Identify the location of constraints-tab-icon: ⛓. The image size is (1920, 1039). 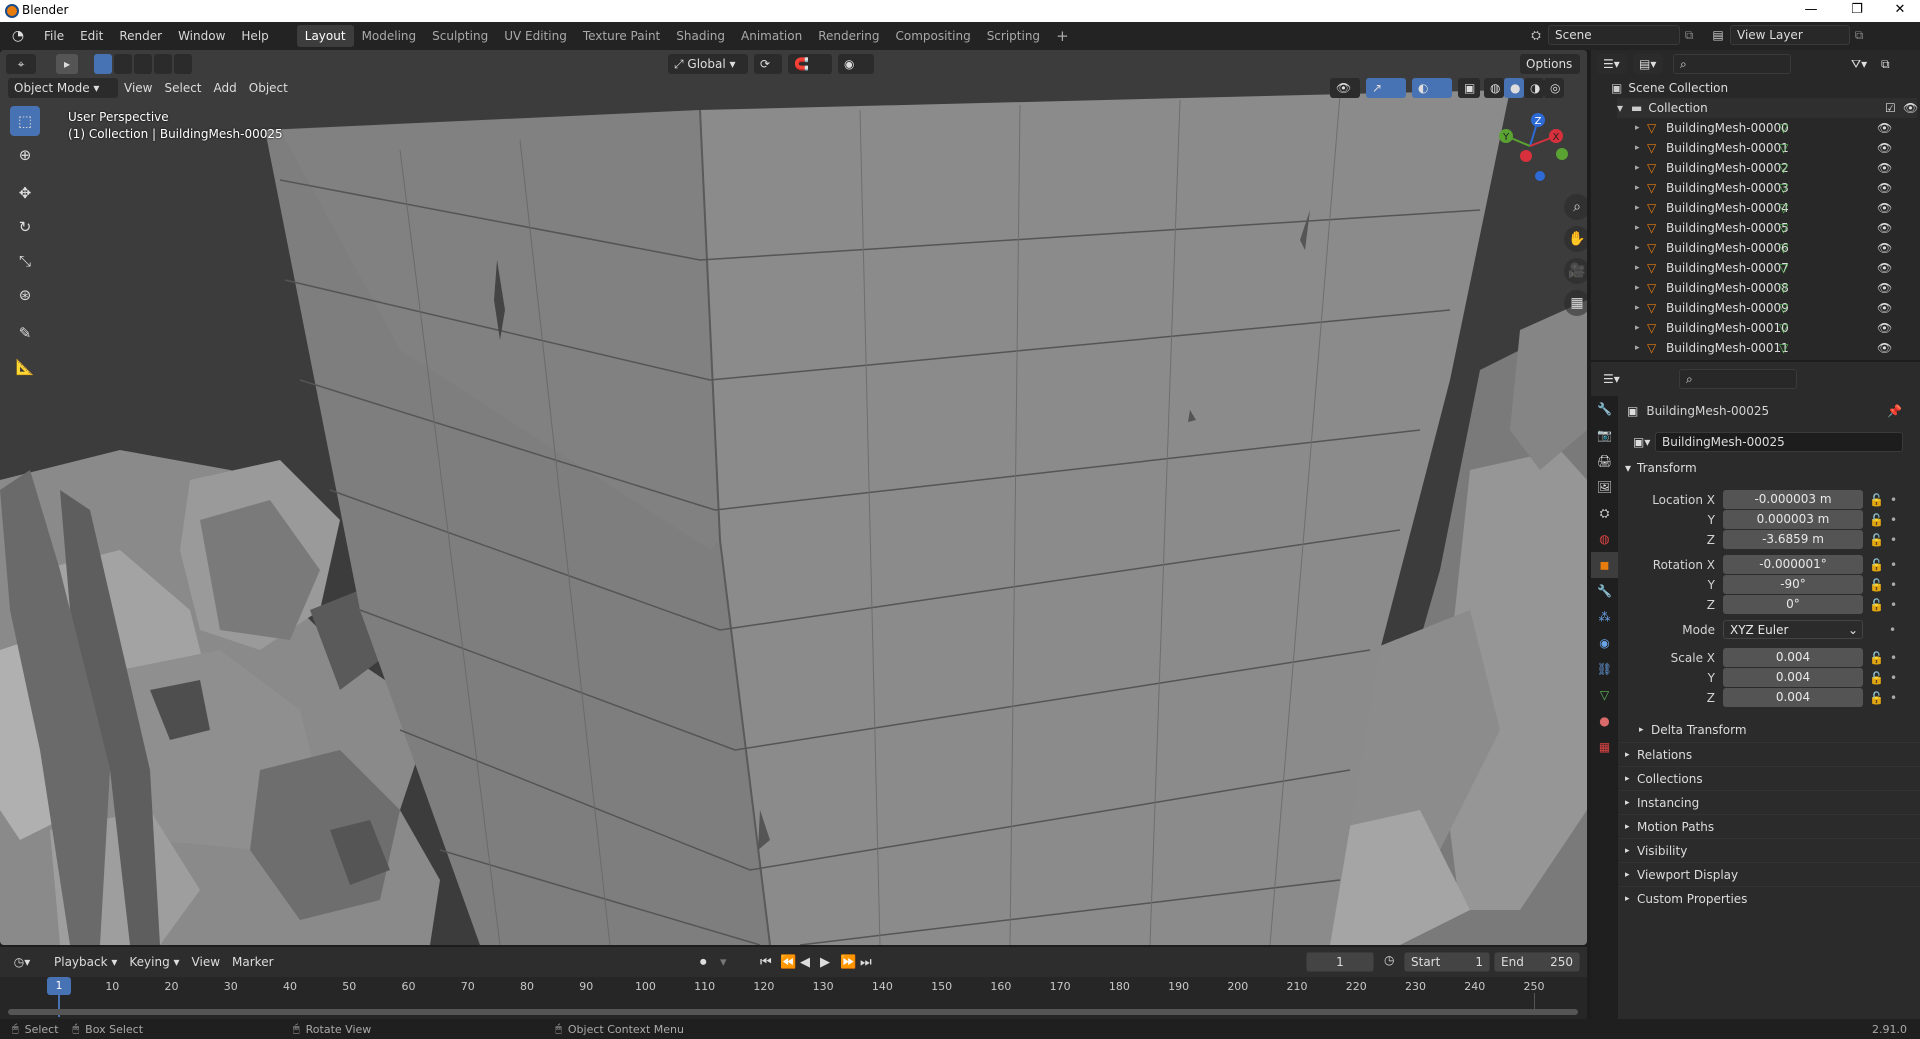
(1604, 669).